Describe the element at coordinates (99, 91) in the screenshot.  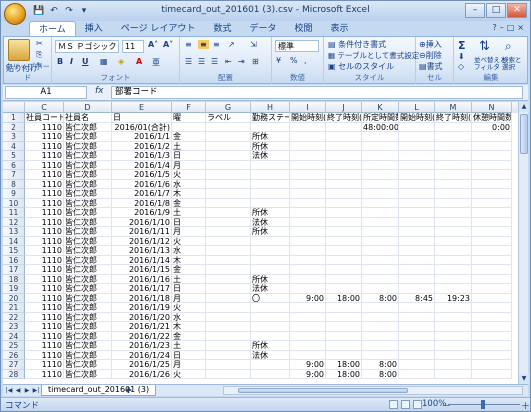
I see `insert-function-icon: fx` at that location.